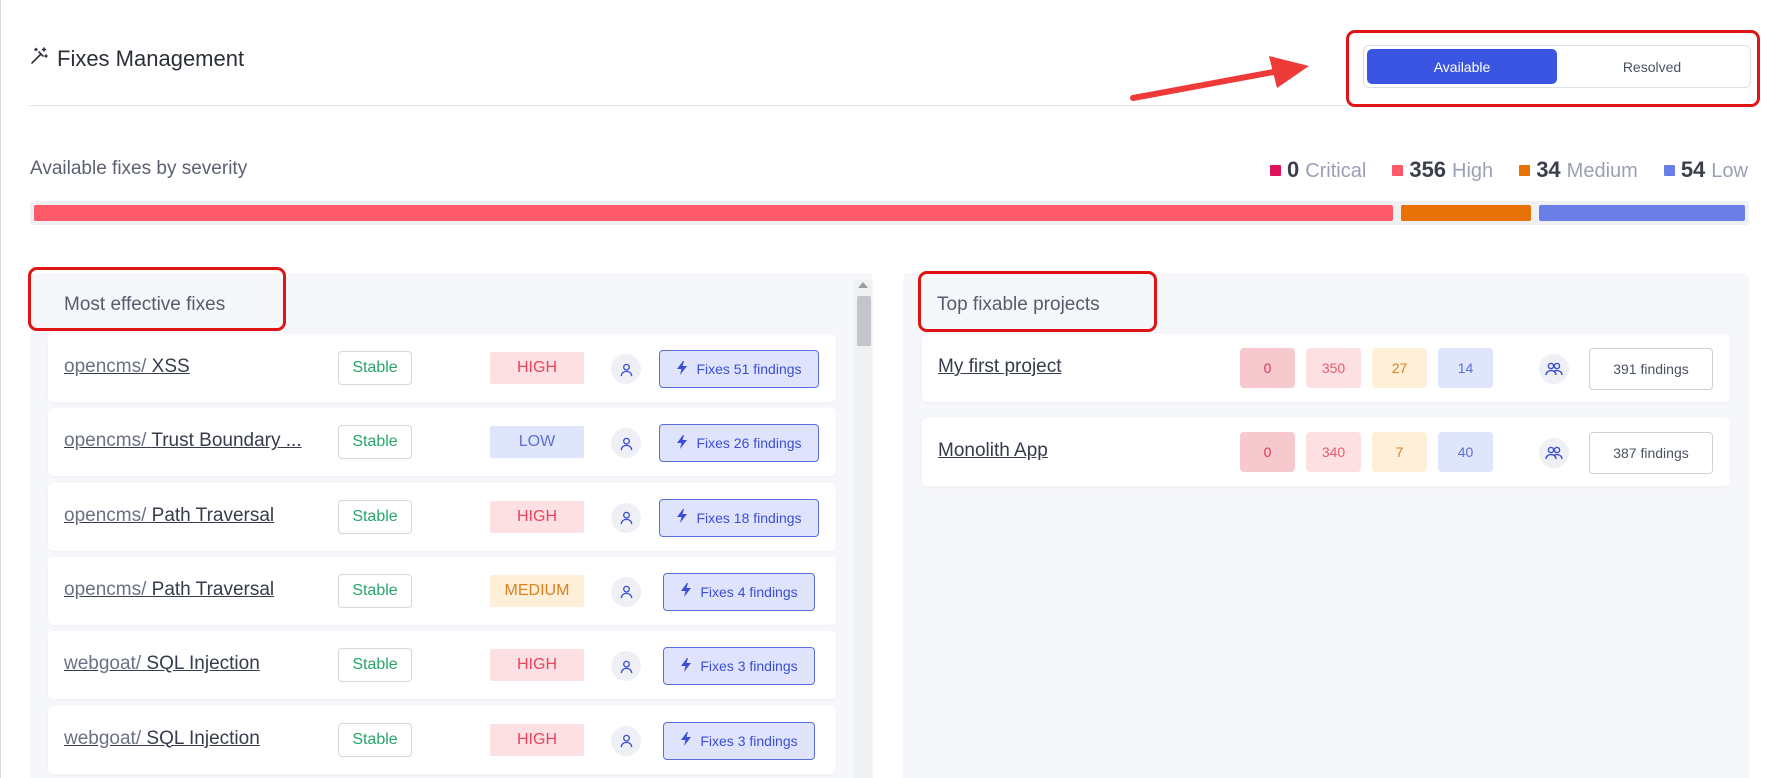 The width and height of the screenshot is (1772, 778). What do you see at coordinates (1465, 368) in the screenshot?
I see `project-low-count: 14` at bounding box center [1465, 368].